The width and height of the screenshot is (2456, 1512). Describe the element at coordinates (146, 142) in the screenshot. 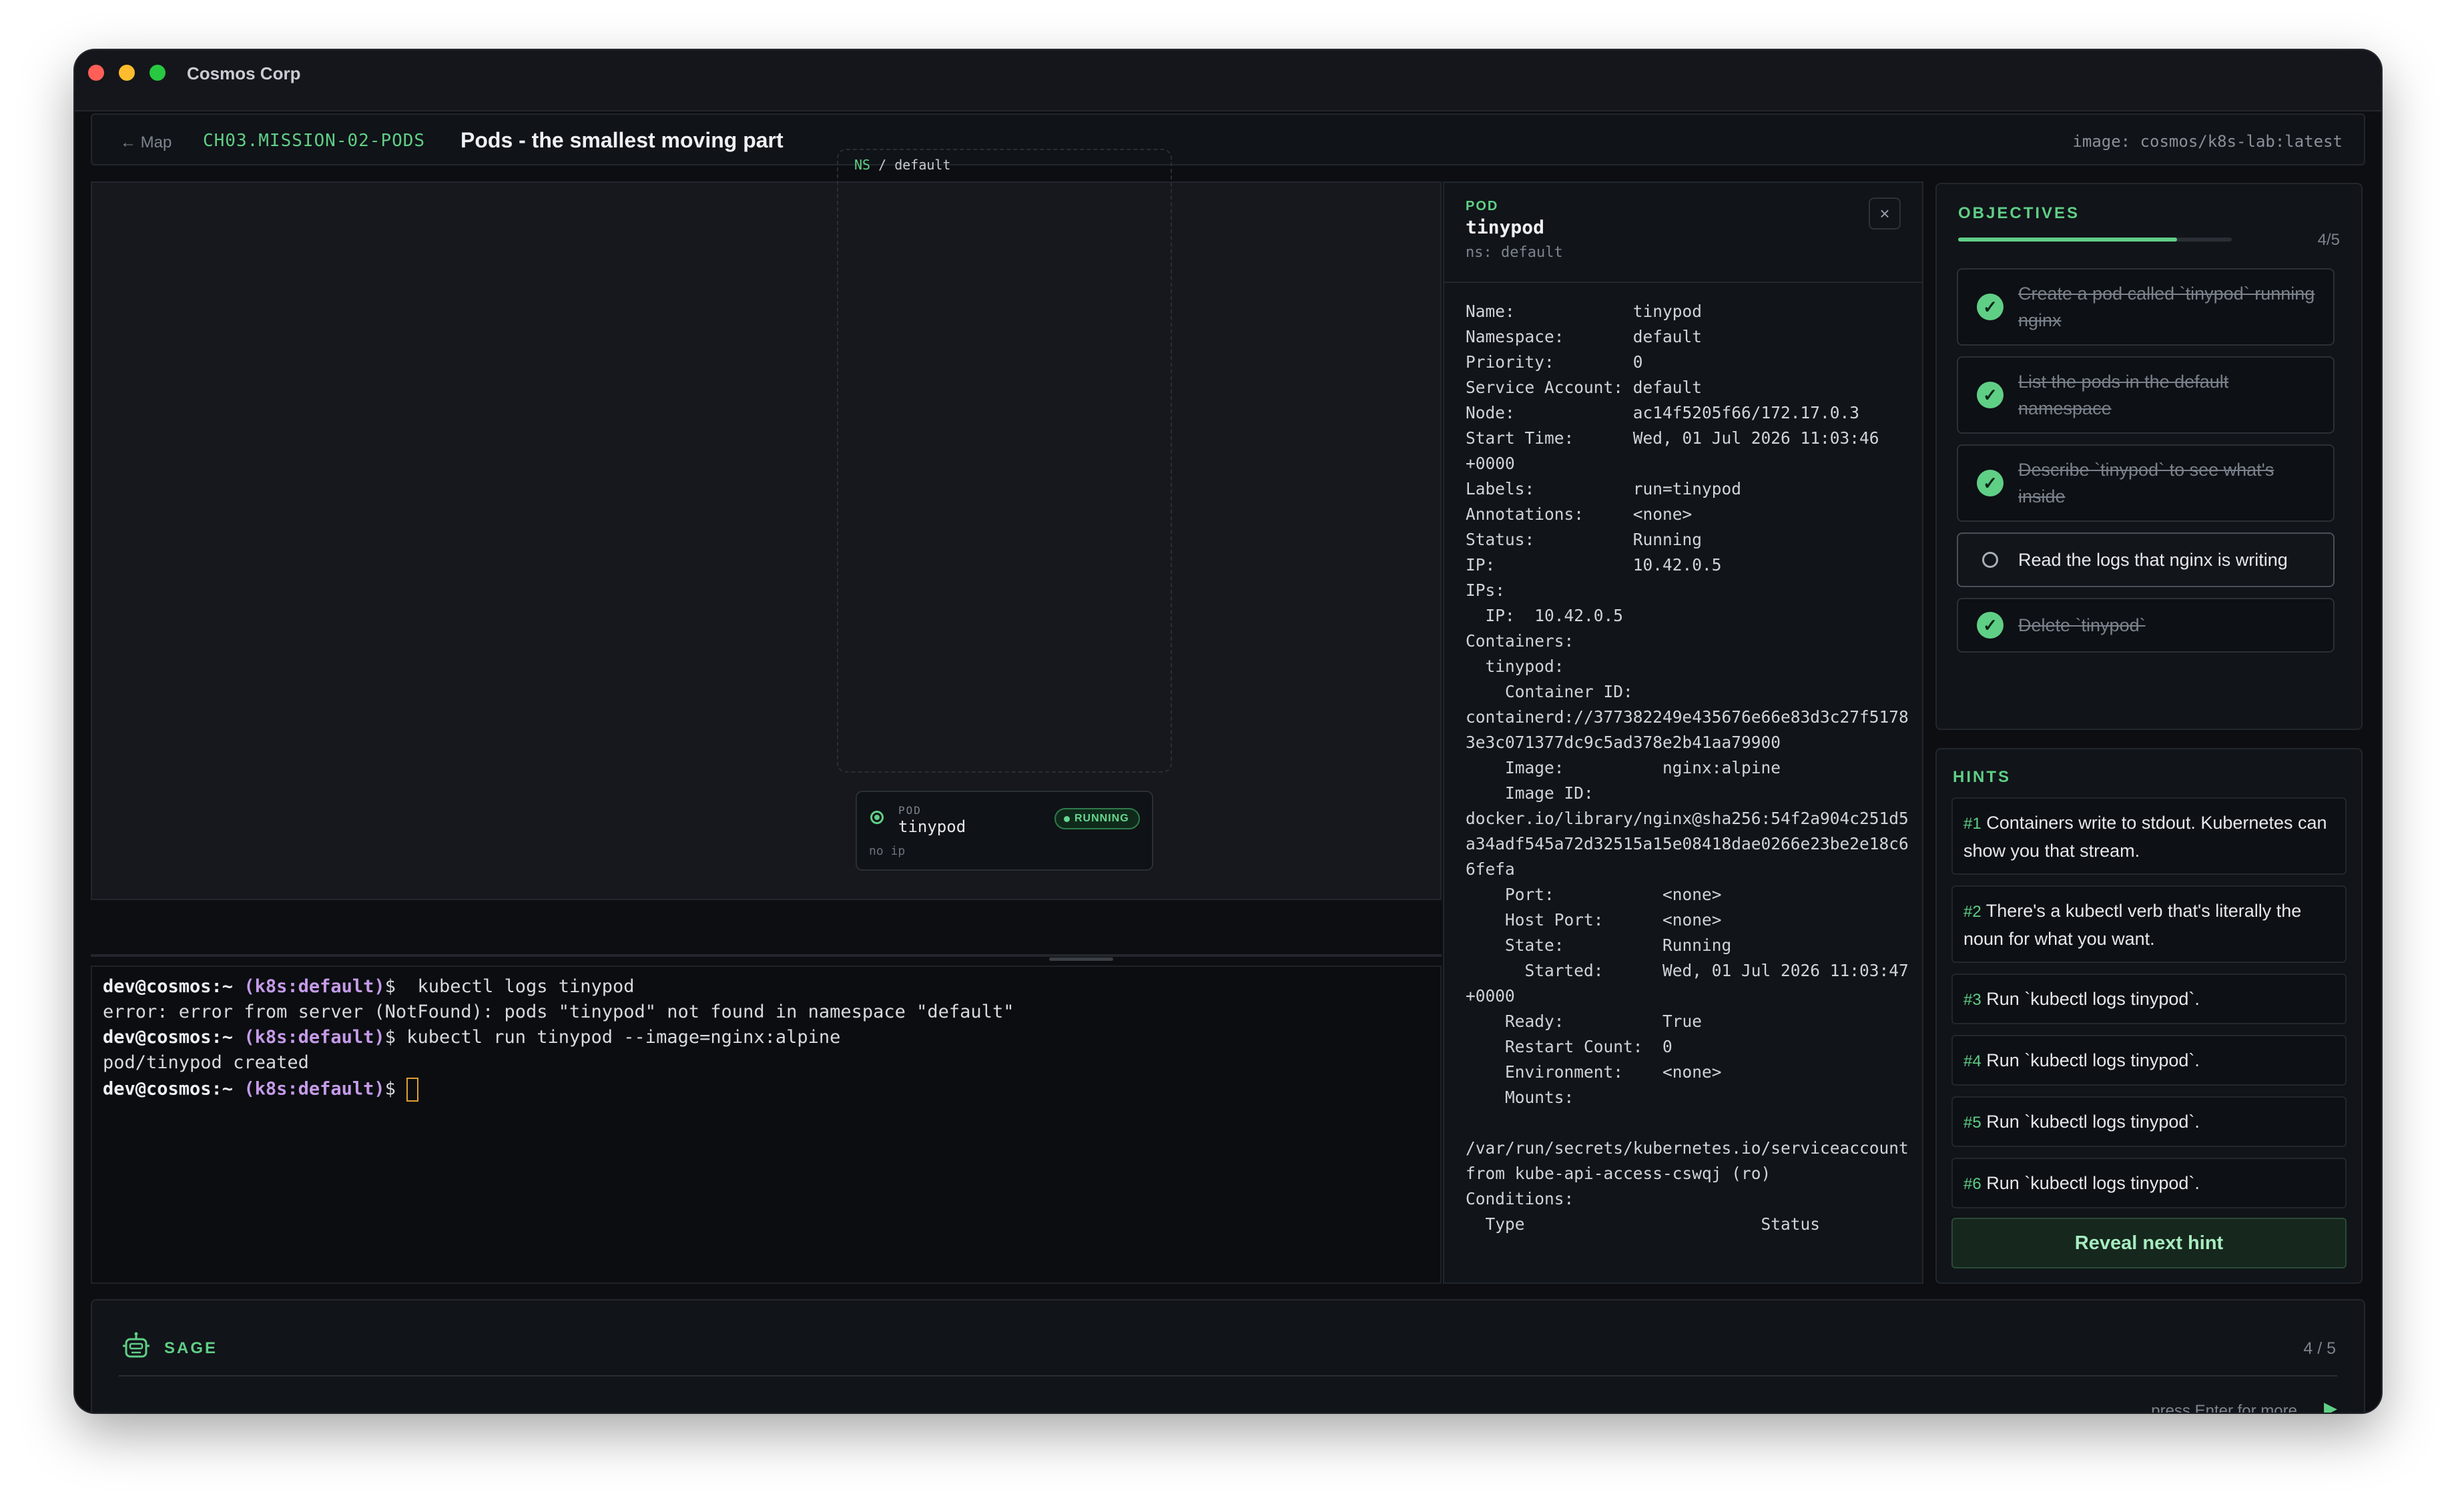

I see `back-to-map-link: ← Map` at that location.